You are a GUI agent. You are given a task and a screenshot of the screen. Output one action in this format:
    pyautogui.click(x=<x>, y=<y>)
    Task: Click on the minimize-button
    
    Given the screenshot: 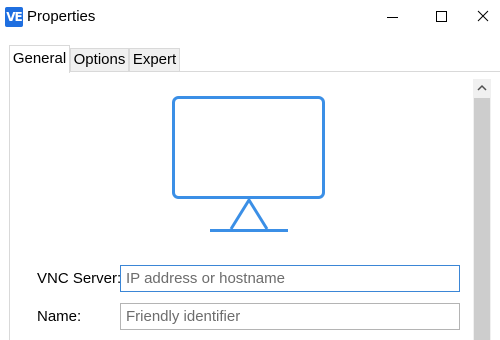 What is the action you would take?
    pyautogui.click(x=393, y=17)
    